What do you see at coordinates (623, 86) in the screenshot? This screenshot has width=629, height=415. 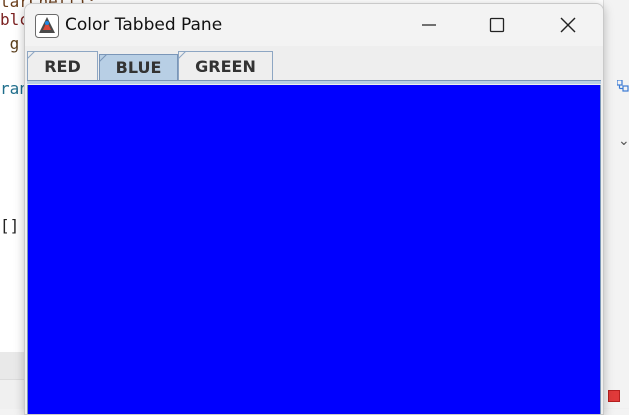 I see `outline-icon` at bounding box center [623, 86].